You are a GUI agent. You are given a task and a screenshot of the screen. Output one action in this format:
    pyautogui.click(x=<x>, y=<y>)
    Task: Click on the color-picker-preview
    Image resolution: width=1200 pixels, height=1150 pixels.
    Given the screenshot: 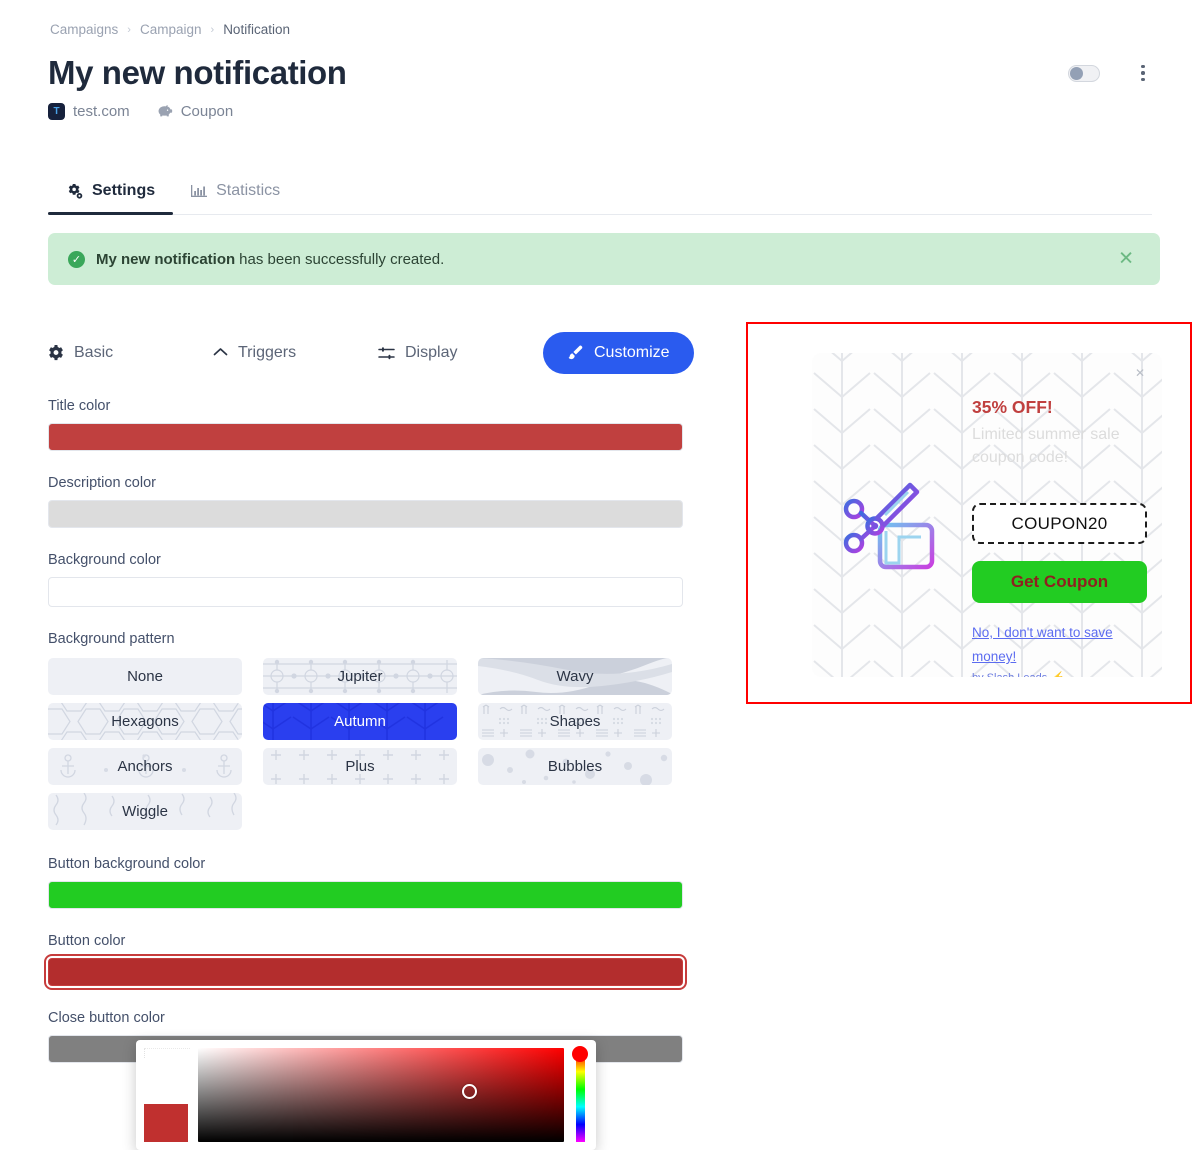 What is the action you would take?
    pyautogui.click(x=167, y=1095)
    